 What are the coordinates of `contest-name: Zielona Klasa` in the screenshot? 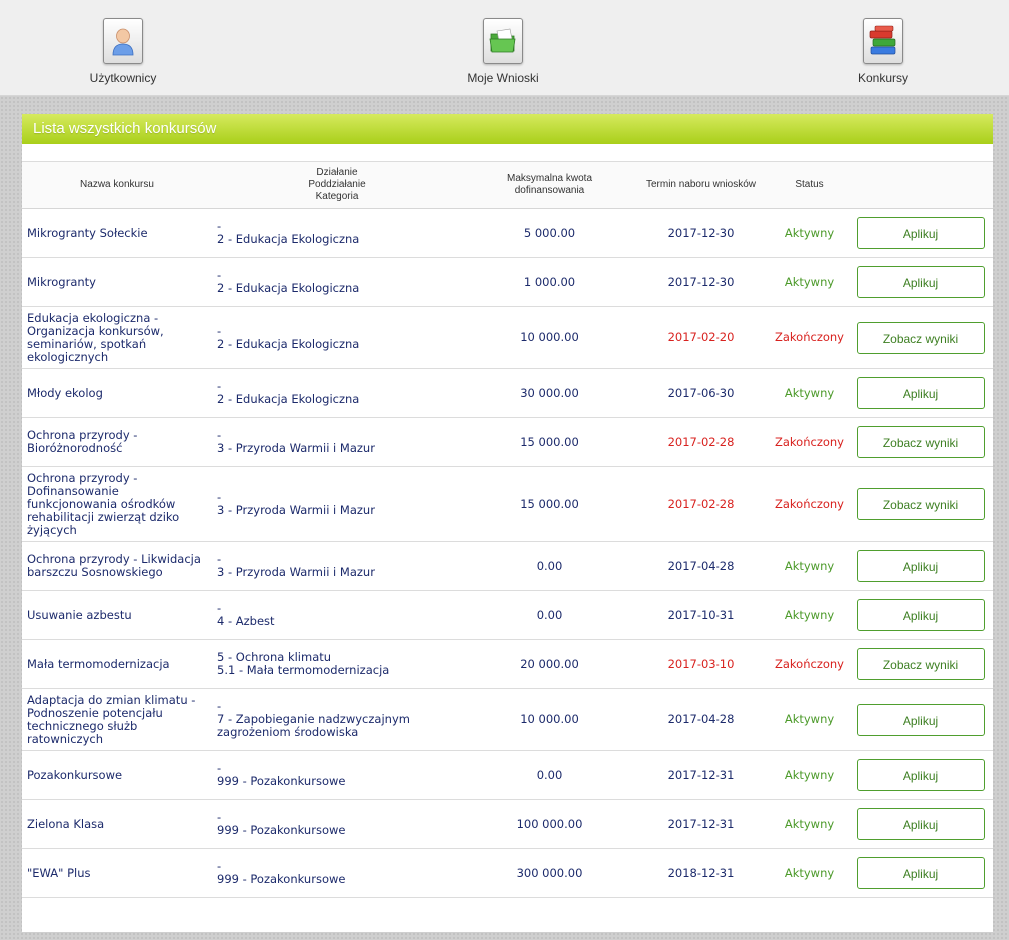 It's located at (117, 824).